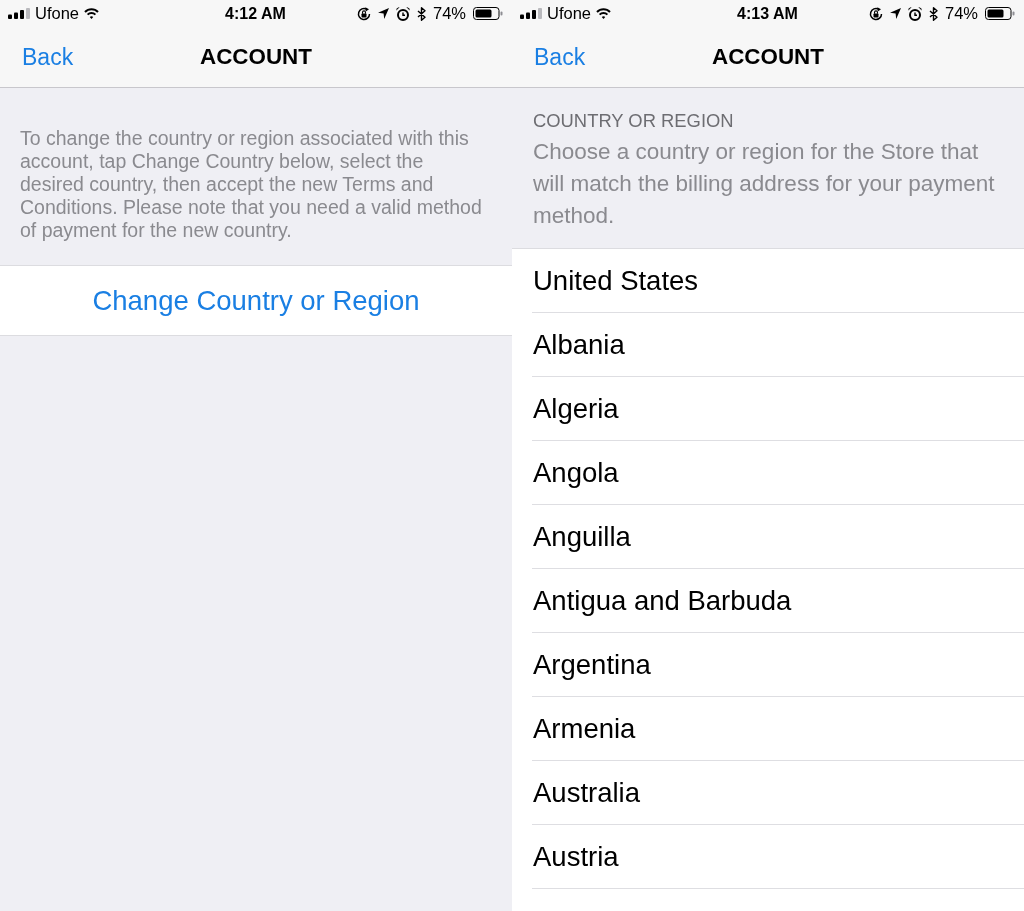 The image size is (1024, 911). What do you see at coordinates (778, 793) in the screenshot?
I see `country-row: Australia` at bounding box center [778, 793].